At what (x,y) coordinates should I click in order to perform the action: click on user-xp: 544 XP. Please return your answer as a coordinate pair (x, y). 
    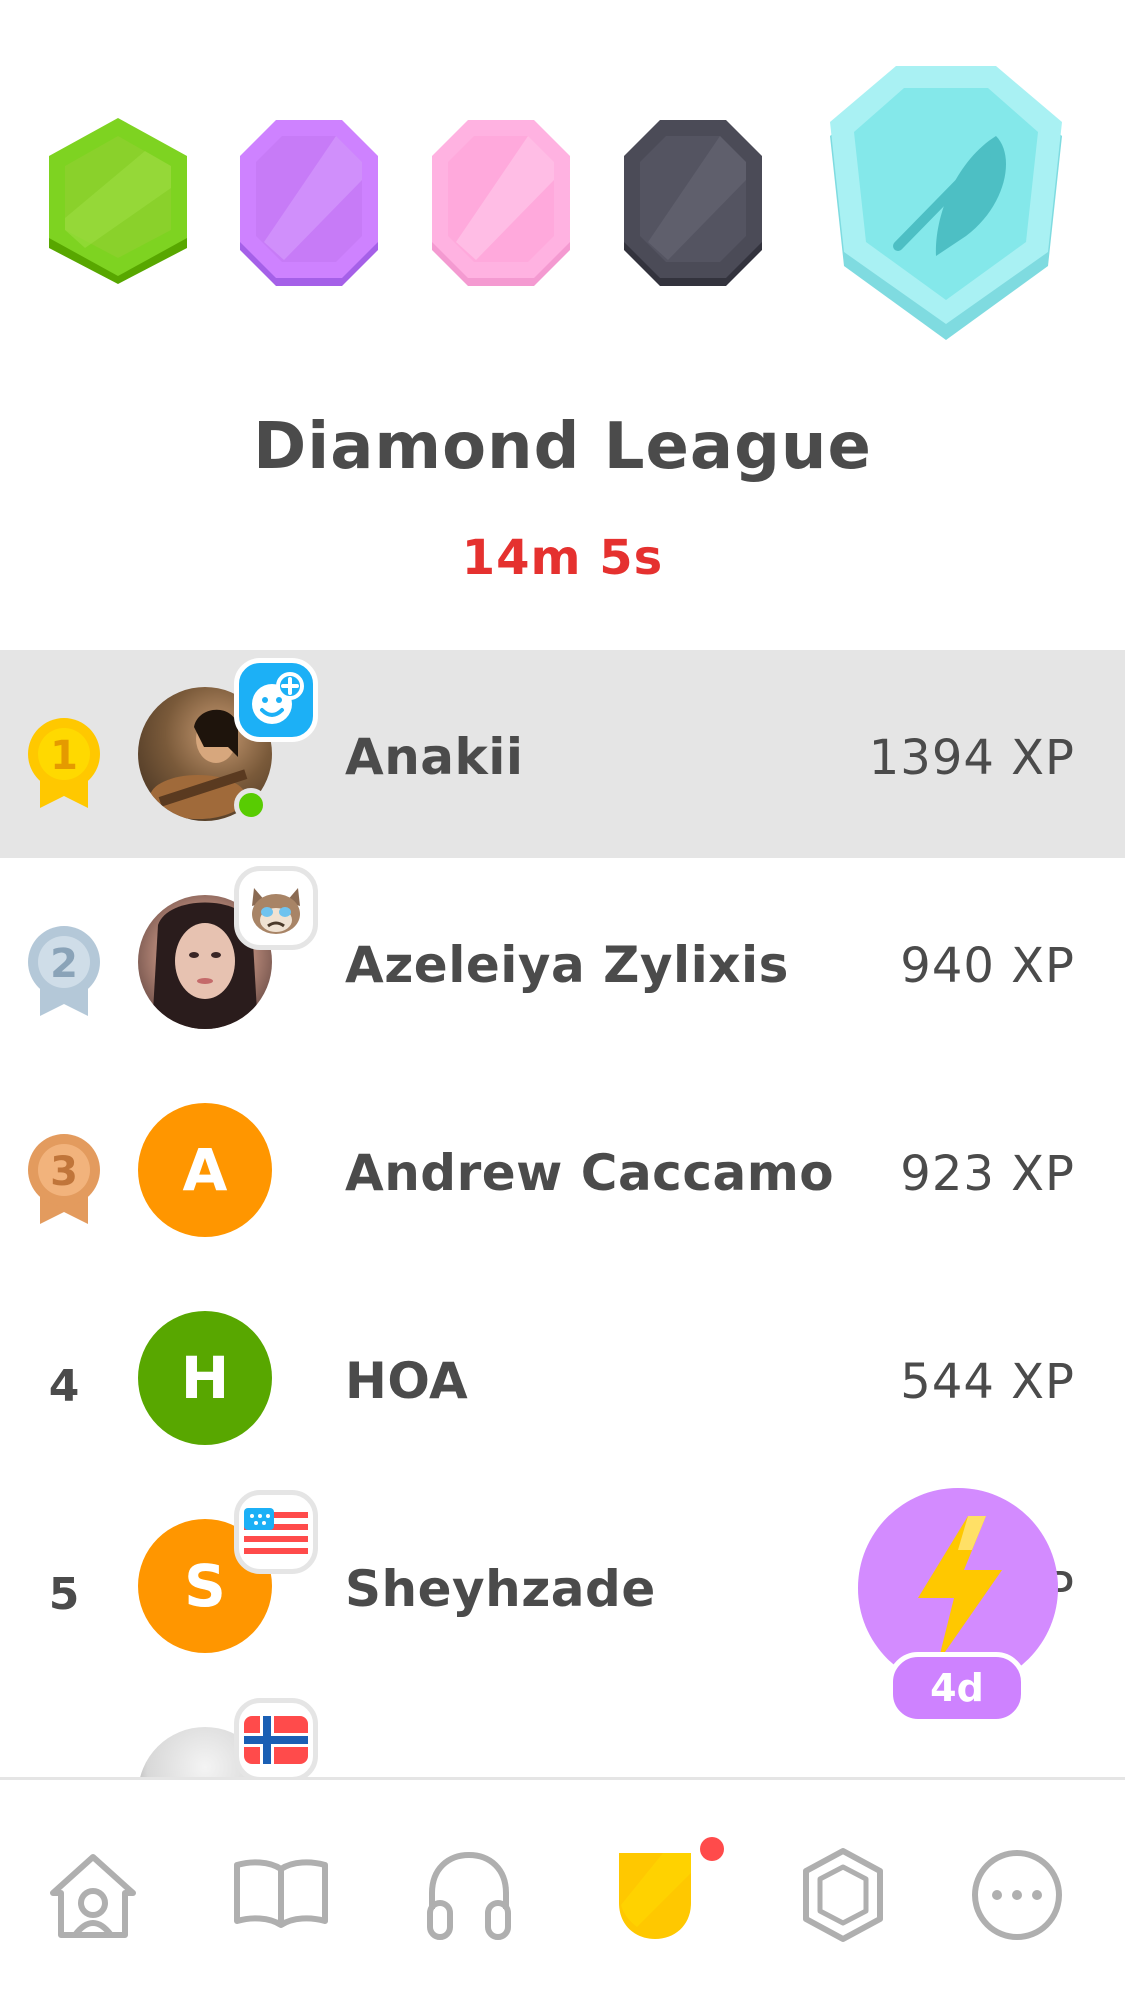
    Looking at the image, I should click on (987, 1382).